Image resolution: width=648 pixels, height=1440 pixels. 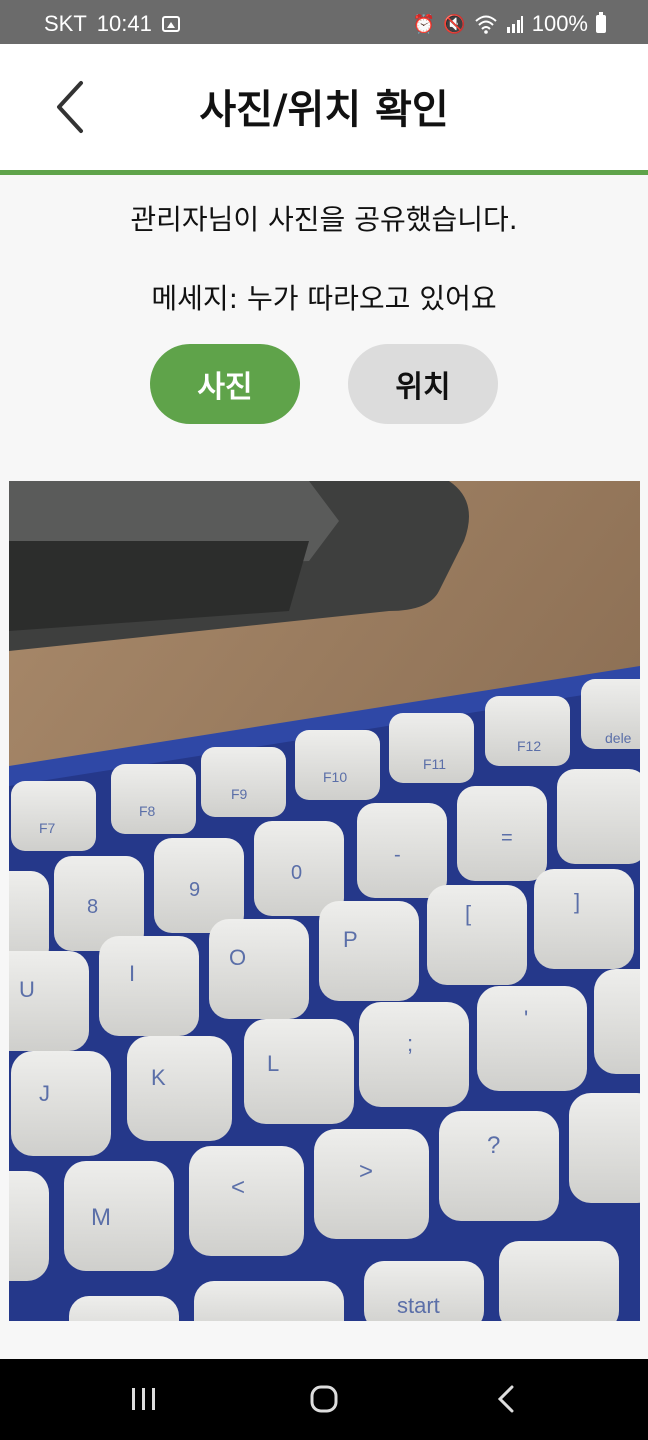 What do you see at coordinates (454, 24) in the screenshot?
I see `mute-icon: 🔇` at bounding box center [454, 24].